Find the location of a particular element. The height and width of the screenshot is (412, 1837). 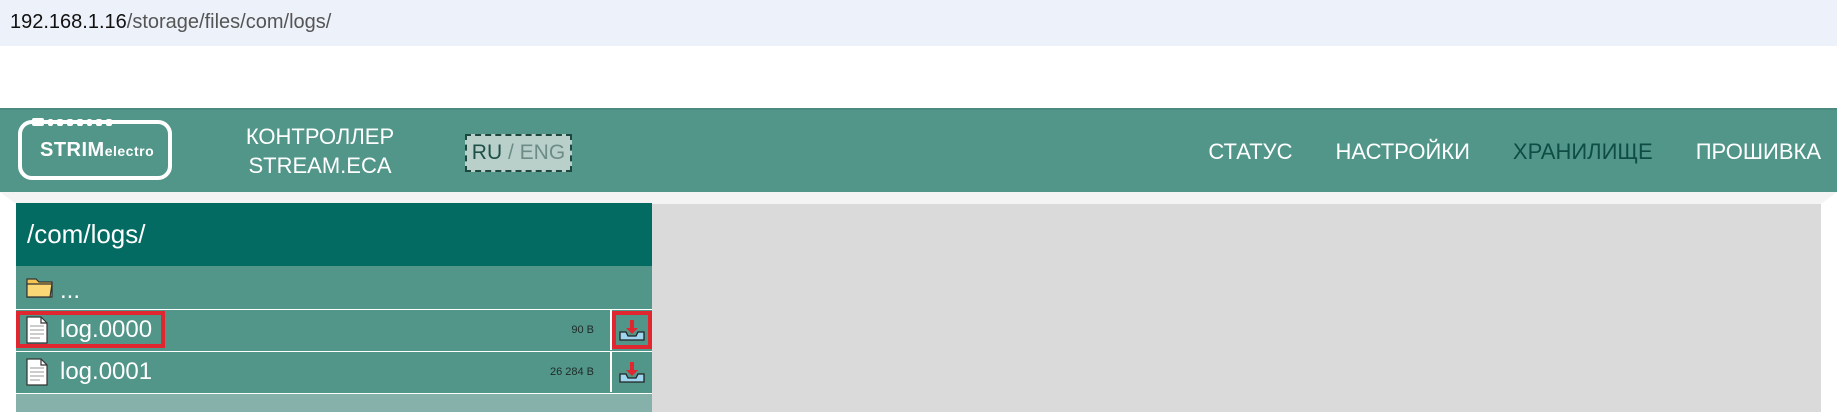

current-path: /com/logs/ is located at coordinates (334, 234).